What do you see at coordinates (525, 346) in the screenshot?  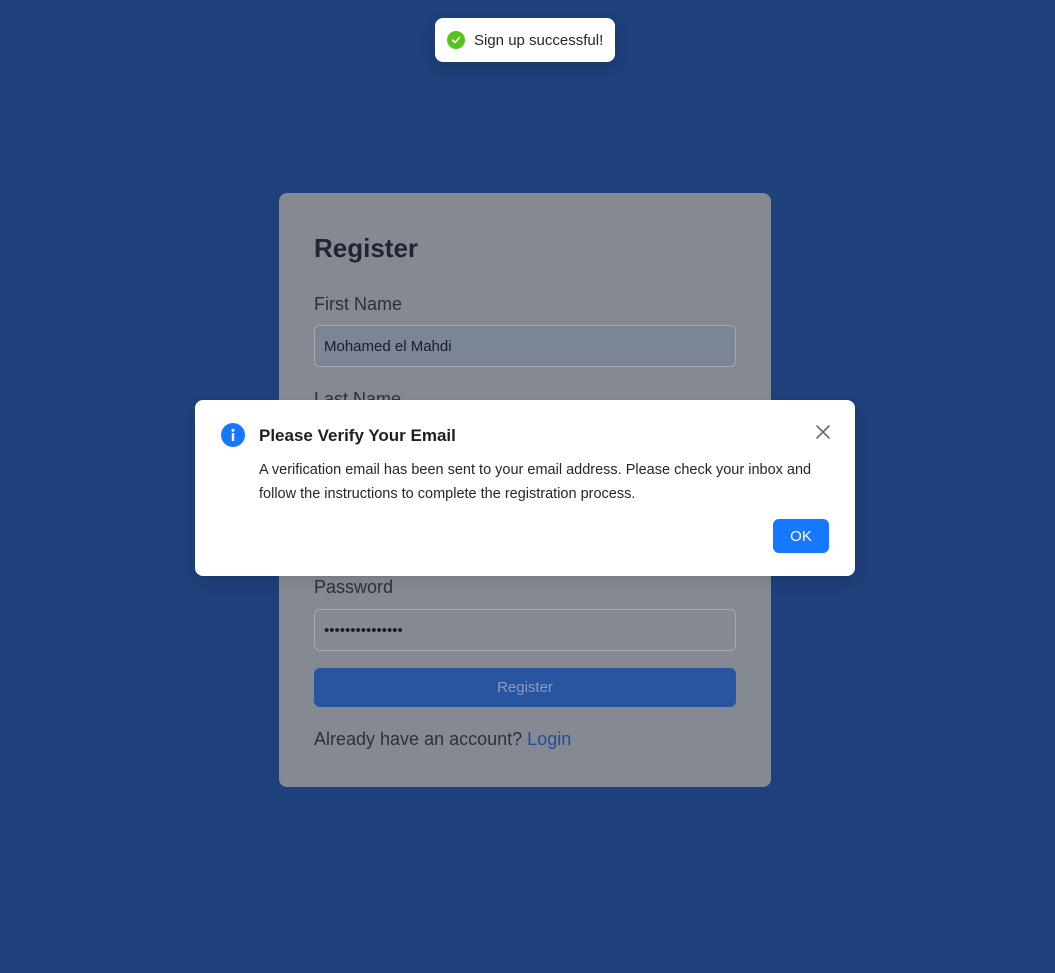 I see `first-name-input` at bounding box center [525, 346].